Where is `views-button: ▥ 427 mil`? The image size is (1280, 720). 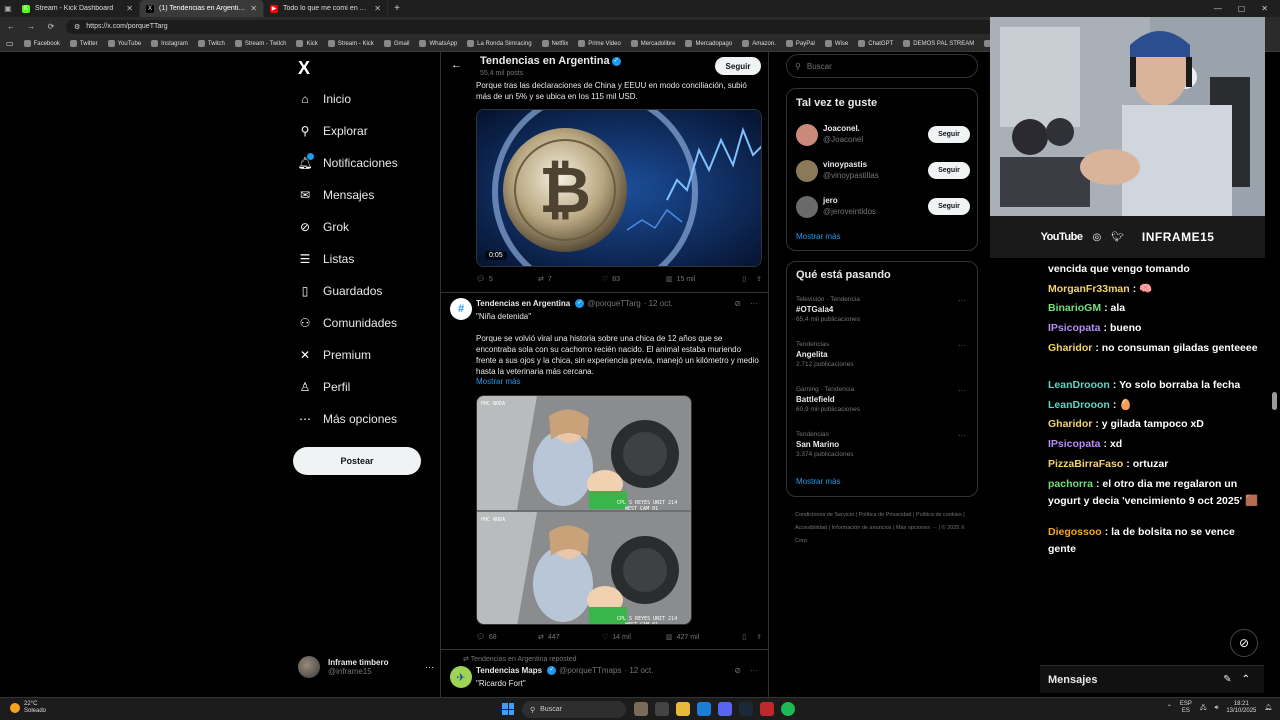 views-button: ▥ 427 mil is located at coordinates (699, 637).